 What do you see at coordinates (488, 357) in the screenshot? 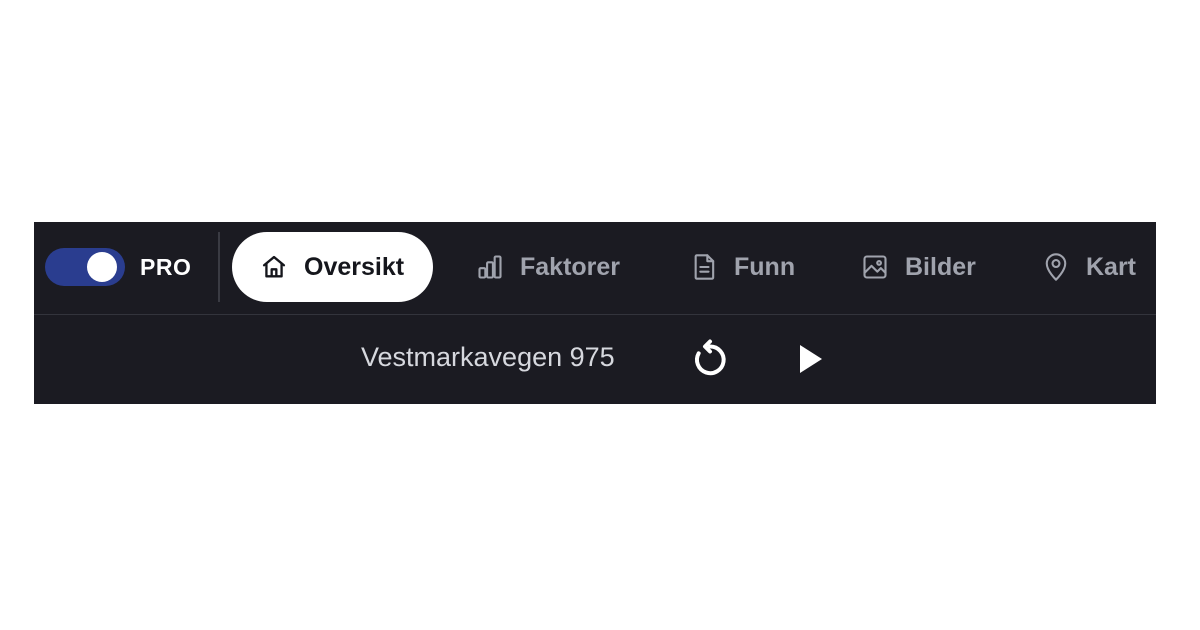
I see `address-label: Vestmarkavegen 975` at bounding box center [488, 357].